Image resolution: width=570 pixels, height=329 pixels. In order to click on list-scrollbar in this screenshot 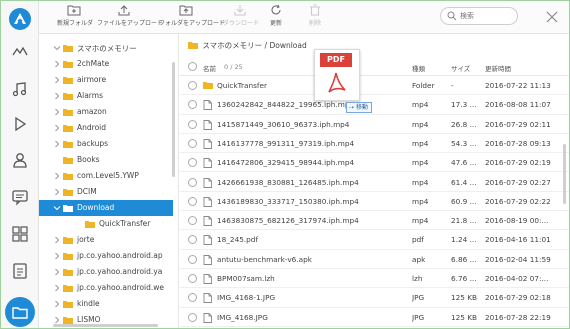, I will do `click(564, 174)`.